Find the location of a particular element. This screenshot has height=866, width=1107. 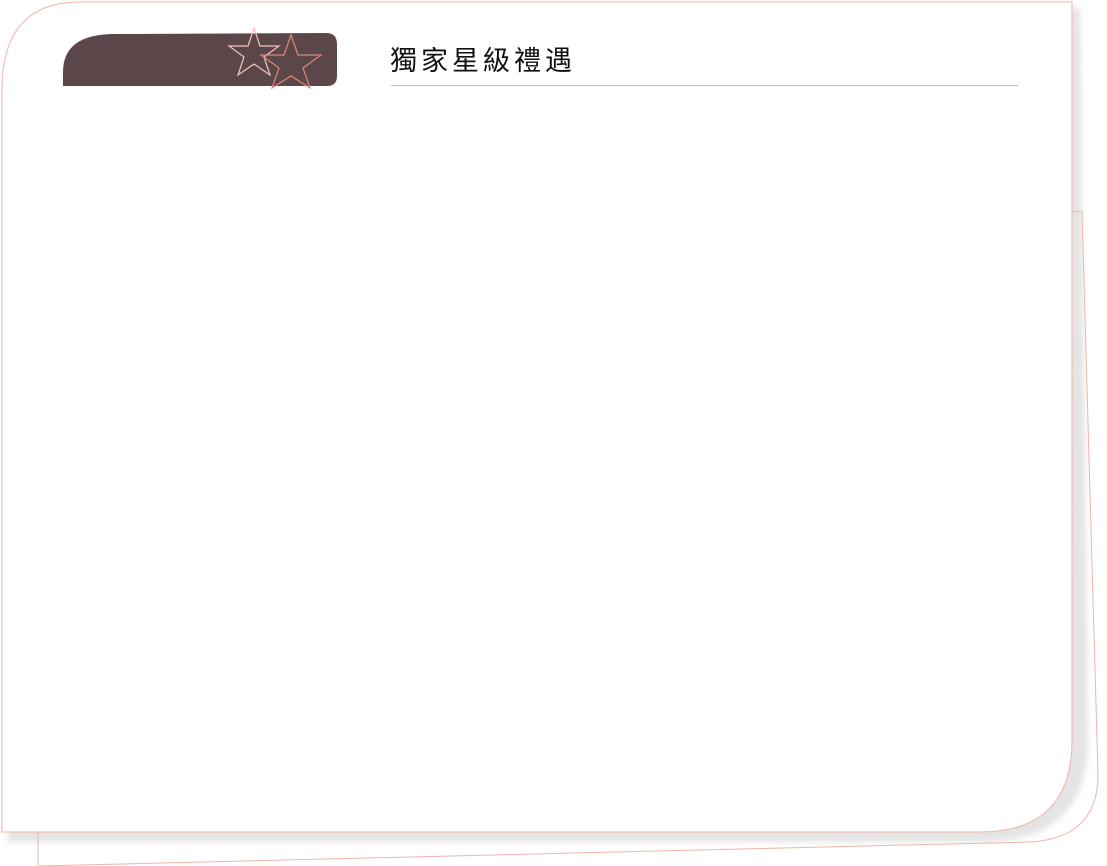

title-underline is located at coordinates (704, 85).